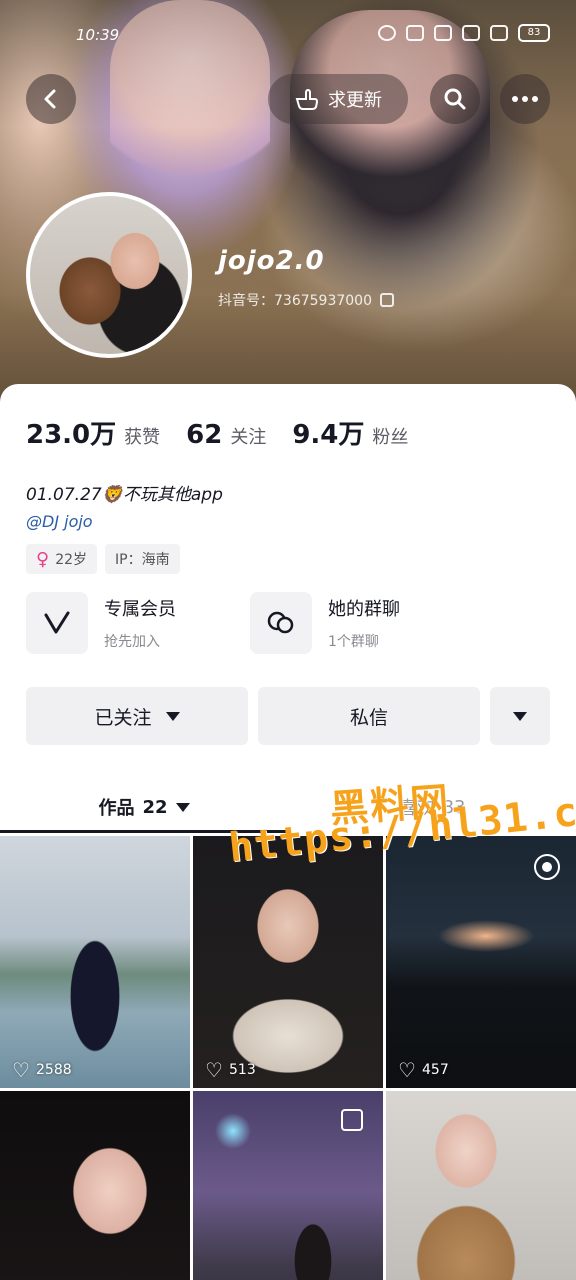 The height and width of the screenshot is (1280, 576). Describe the element at coordinates (355, 100) in the screenshot. I see `request-update-label: 求更新` at that location.